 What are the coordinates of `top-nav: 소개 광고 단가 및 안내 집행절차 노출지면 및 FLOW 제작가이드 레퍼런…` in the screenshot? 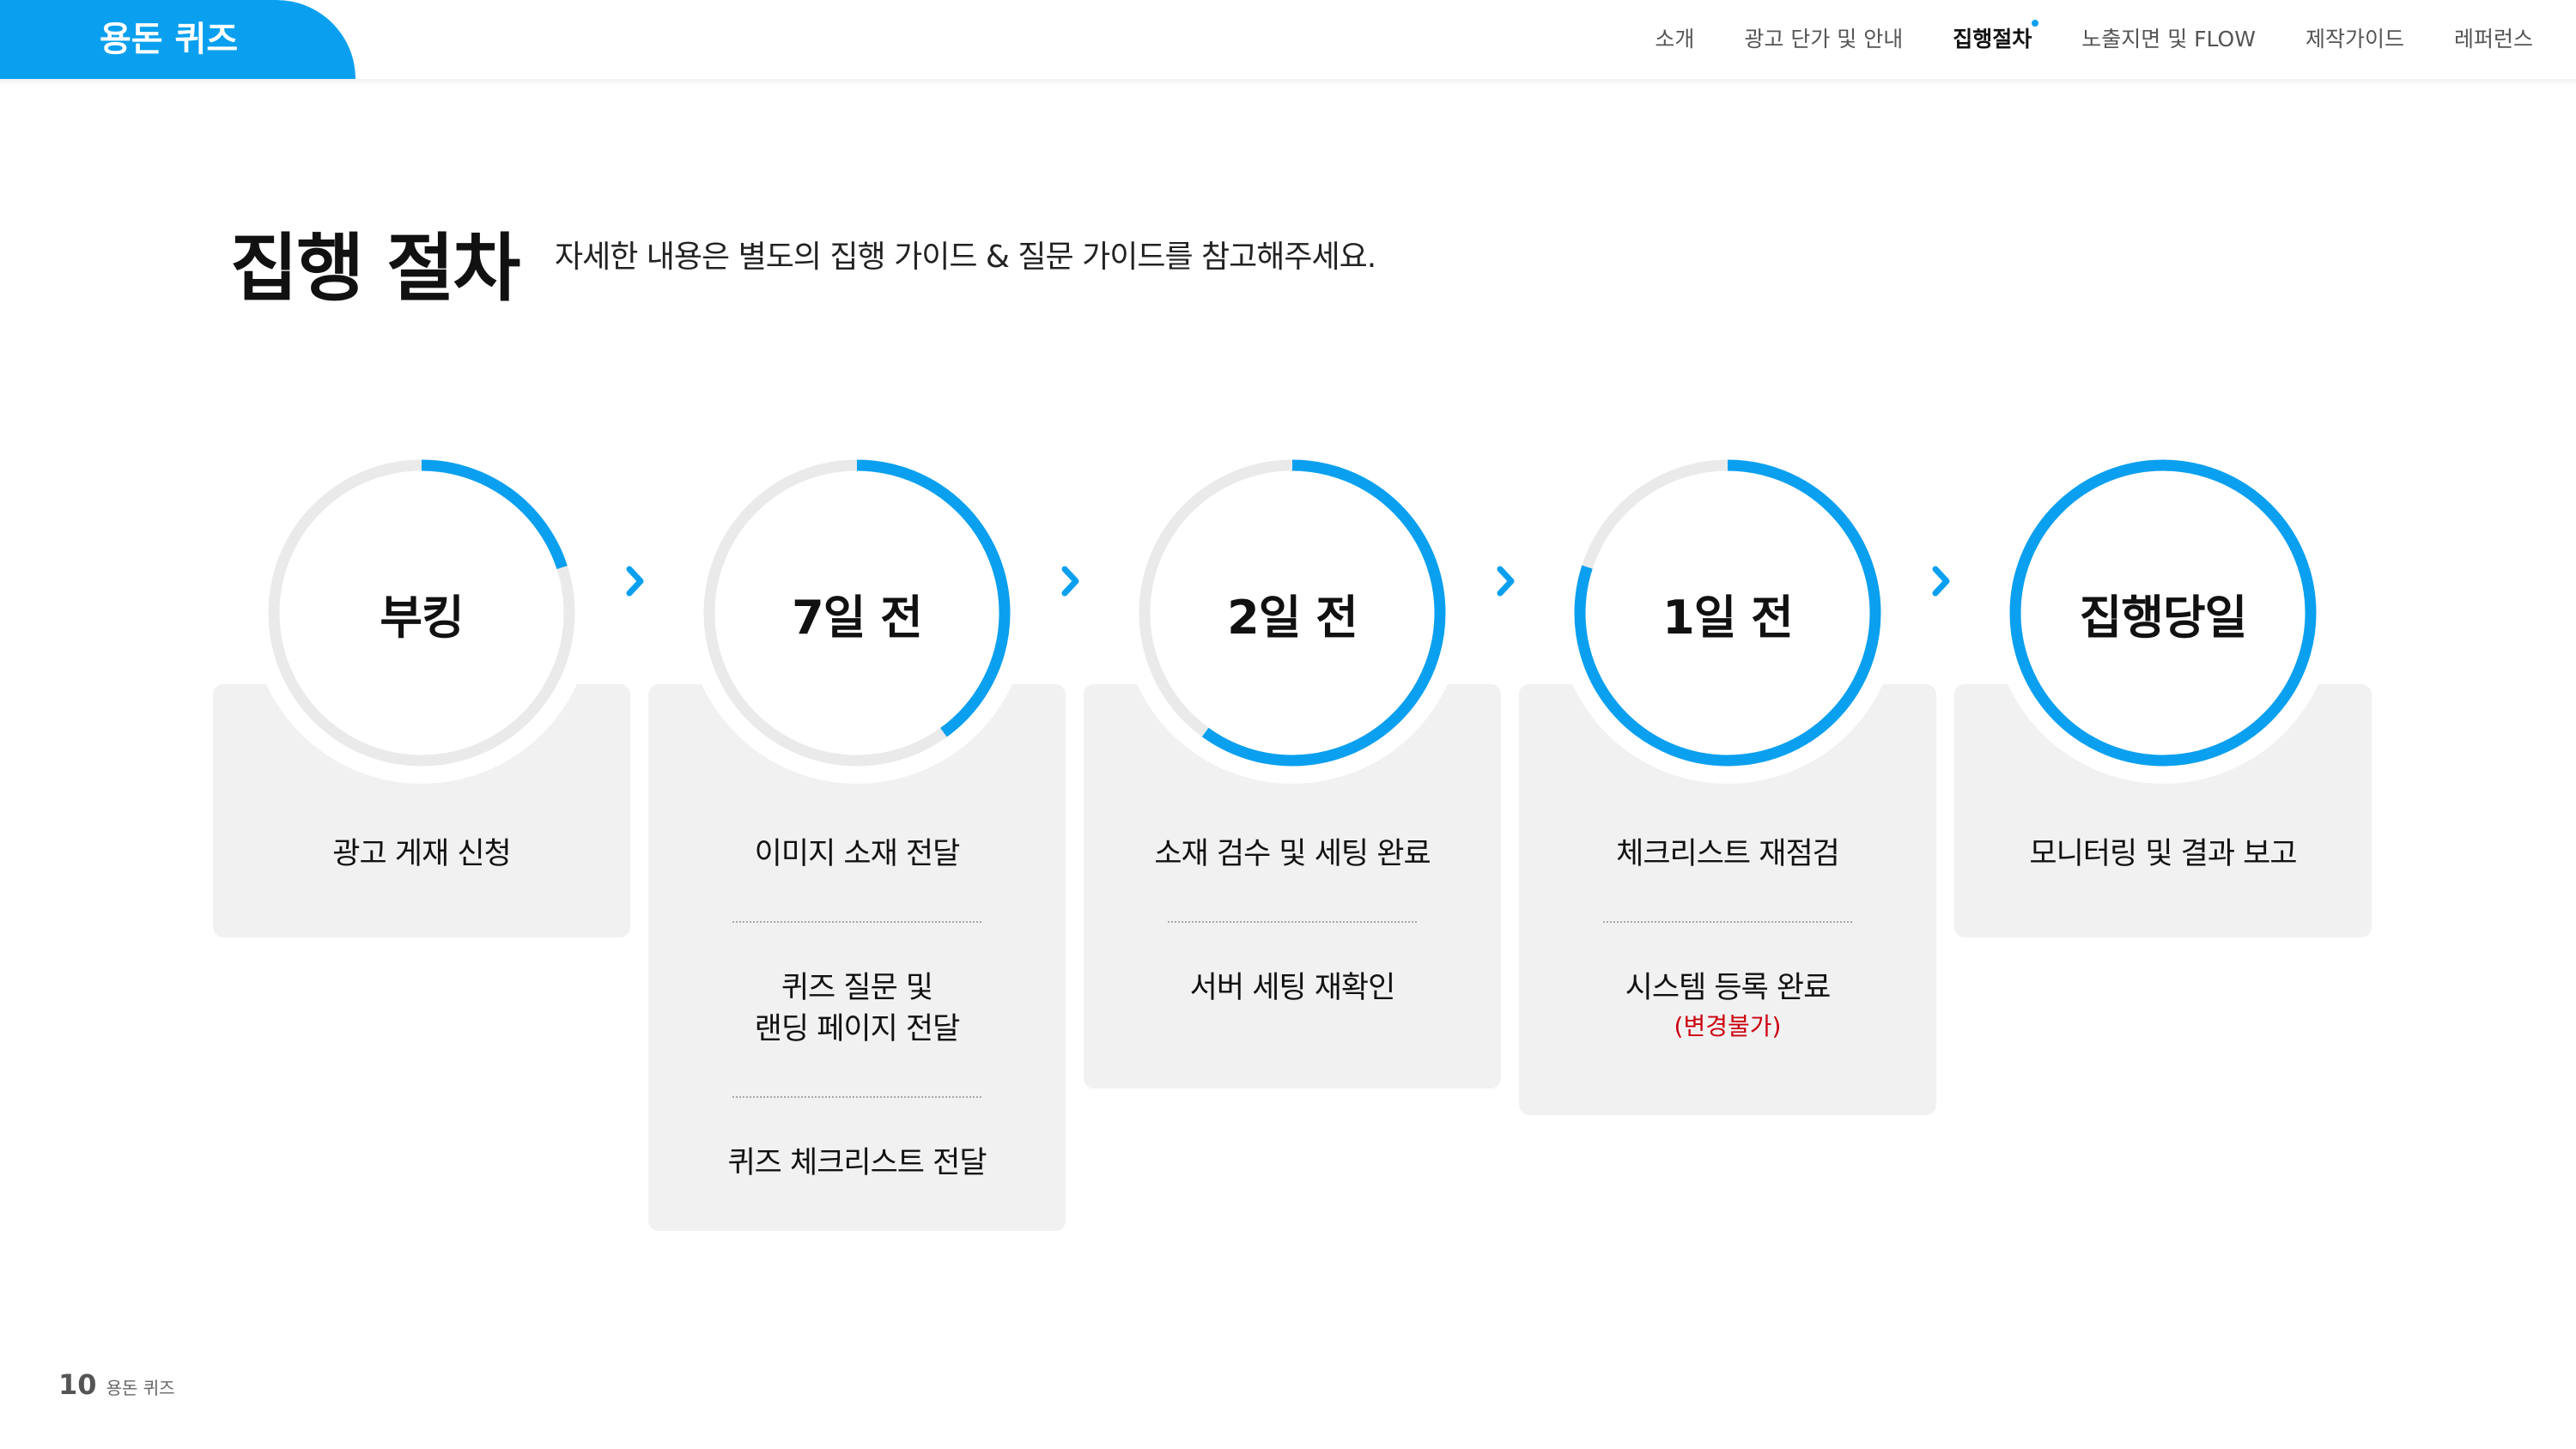 It's located at (2069, 36).